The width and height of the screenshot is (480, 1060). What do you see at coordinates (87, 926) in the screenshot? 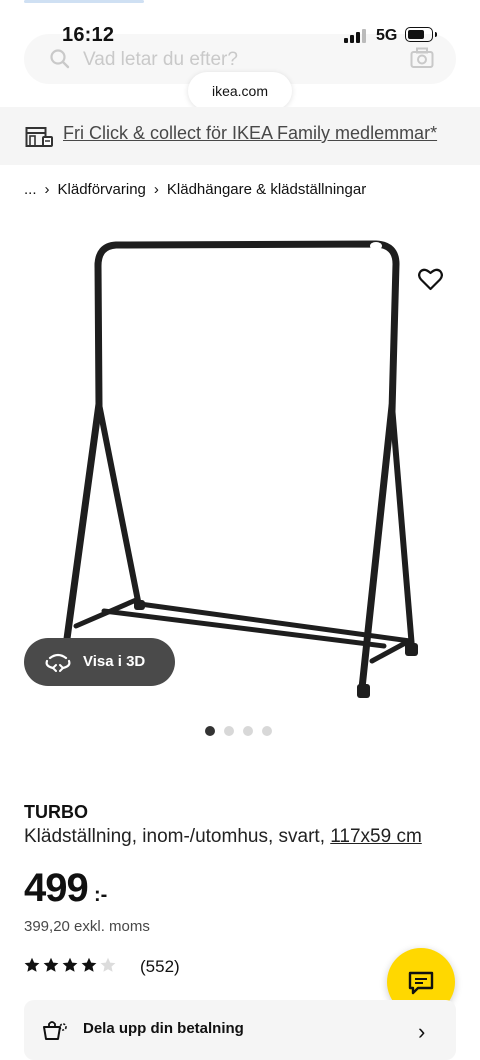
I see `price-ex-vat: 399,20 exkl. moms` at bounding box center [87, 926].